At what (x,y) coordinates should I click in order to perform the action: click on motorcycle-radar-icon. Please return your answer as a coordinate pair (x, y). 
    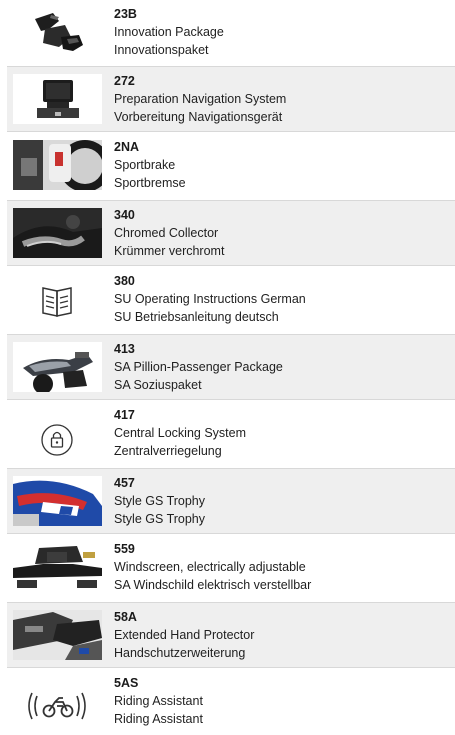
    Looking at the image, I should click on (57, 701).